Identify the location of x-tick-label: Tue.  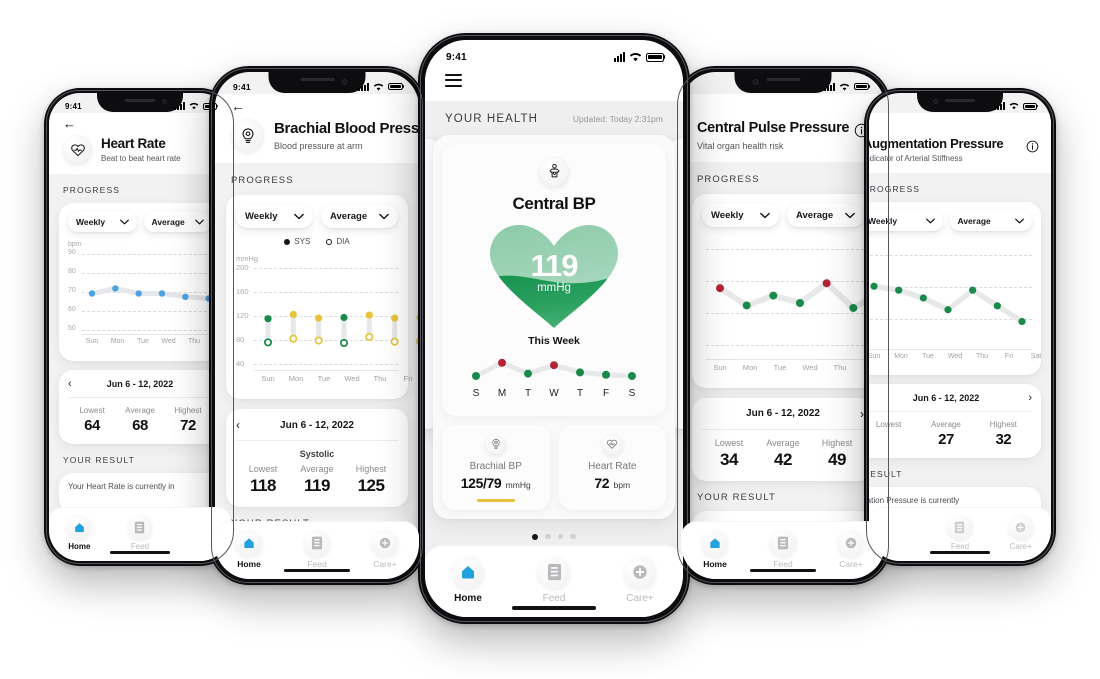
(324, 378).